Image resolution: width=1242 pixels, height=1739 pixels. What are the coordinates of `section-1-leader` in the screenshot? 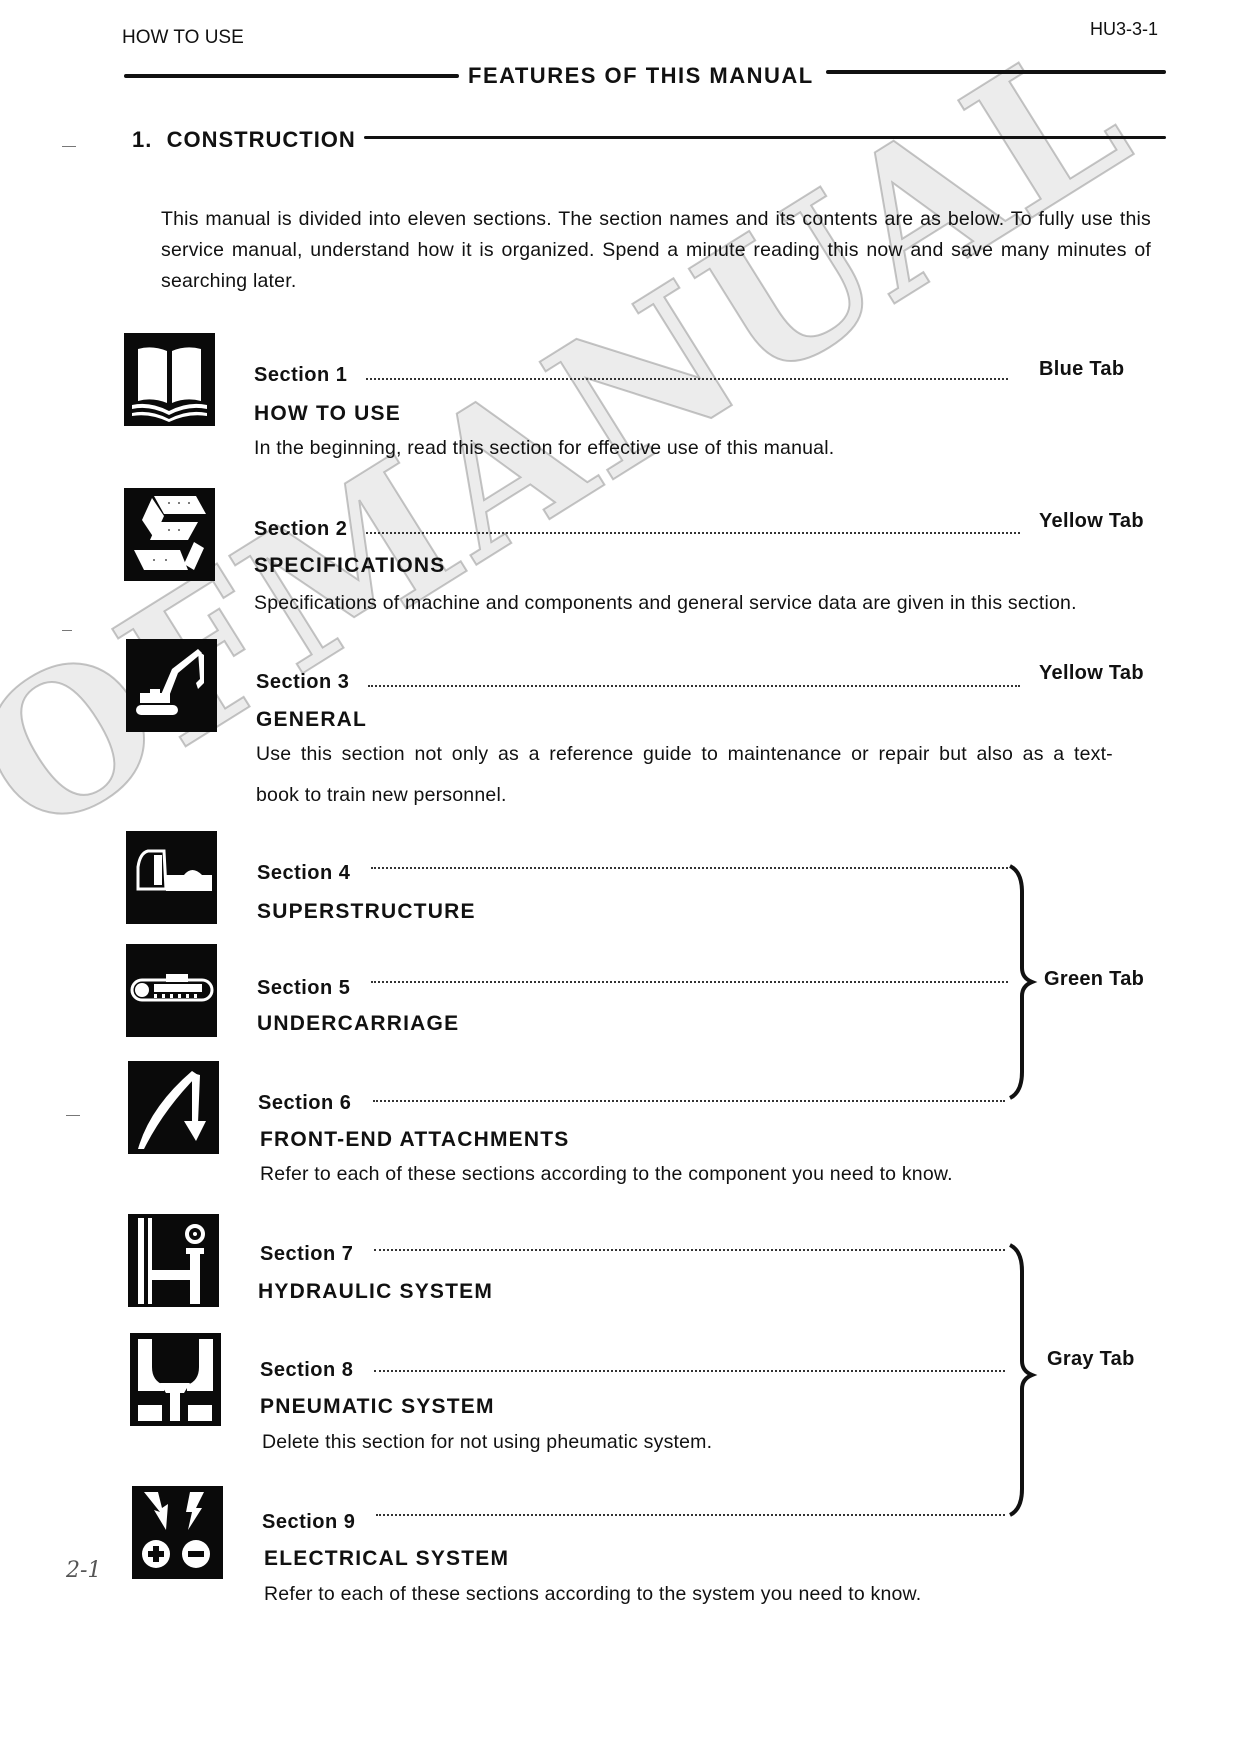 It's located at (687, 379).